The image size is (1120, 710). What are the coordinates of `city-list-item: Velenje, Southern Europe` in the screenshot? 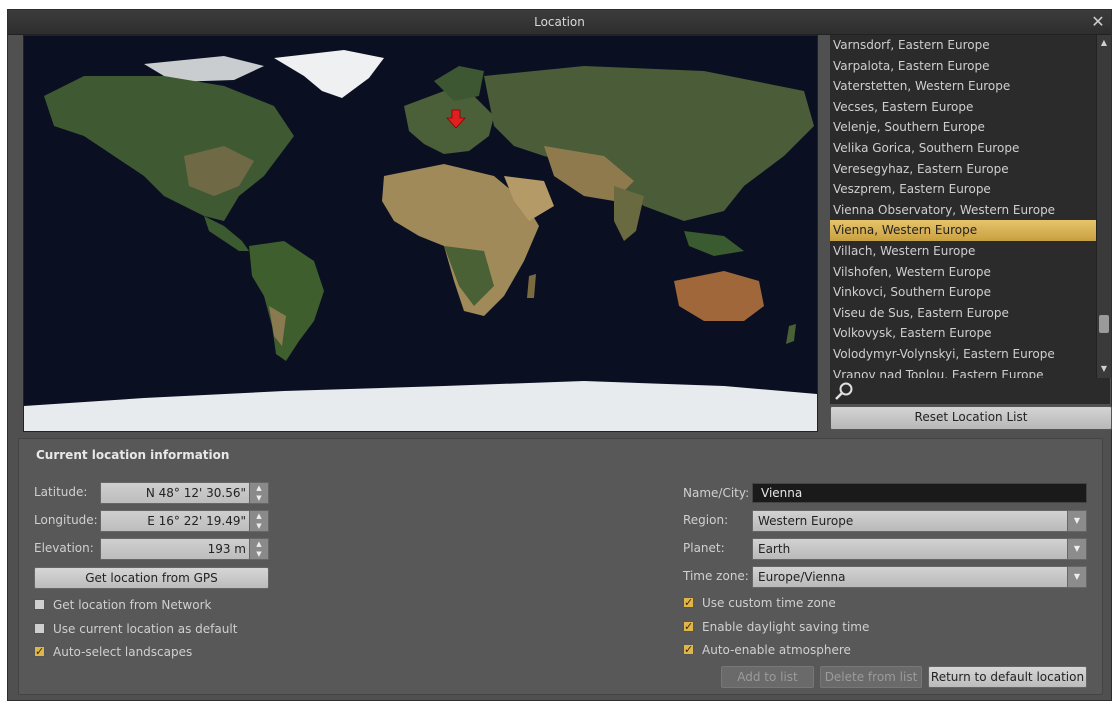 It's located at (967, 127).